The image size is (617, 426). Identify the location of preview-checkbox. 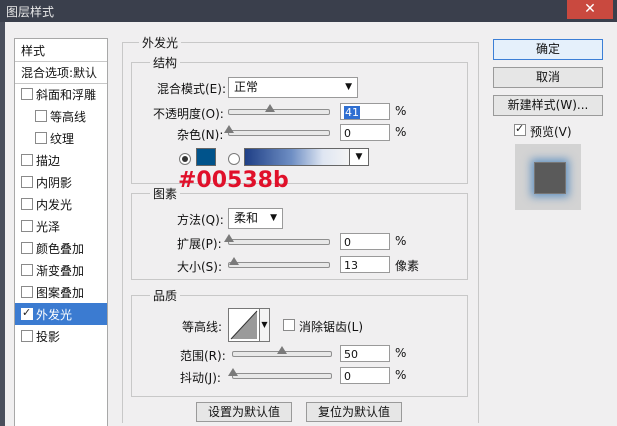
(520, 129).